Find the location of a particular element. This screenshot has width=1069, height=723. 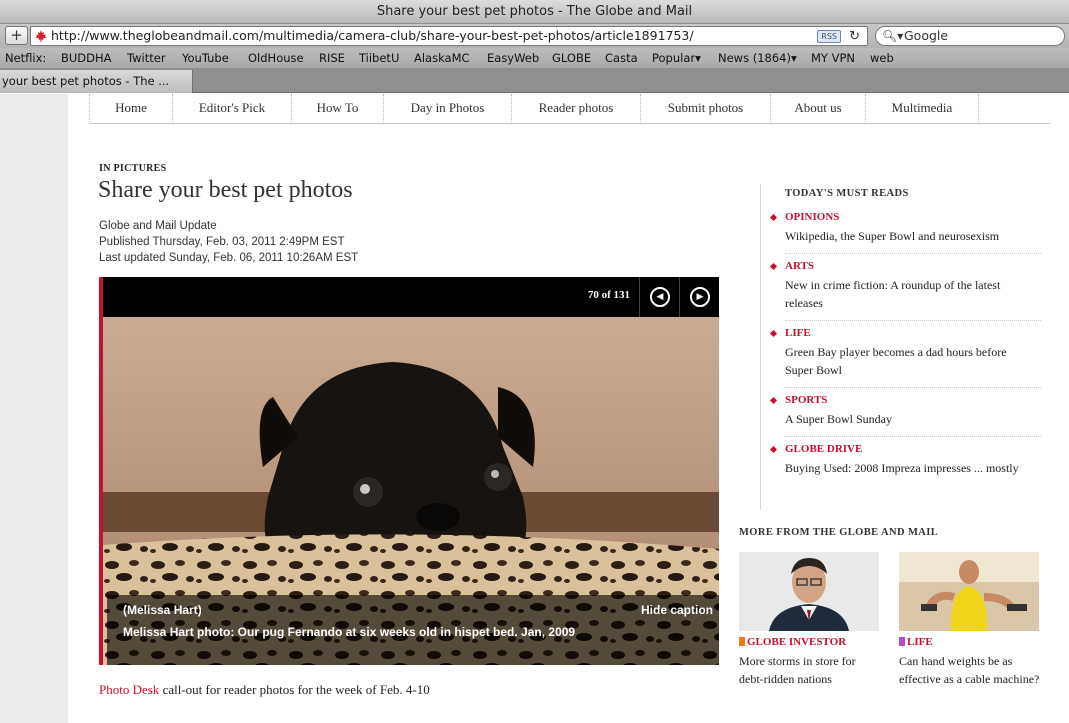

bookmark-item: YouTube is located at coordinates (205, 58).